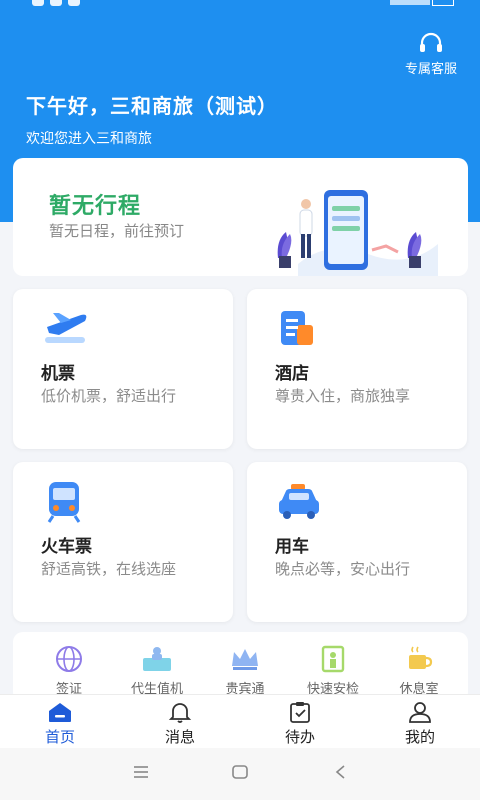 This screenshot has height=800, width=480. I want to click on coffee-icon, so click(421, 657).